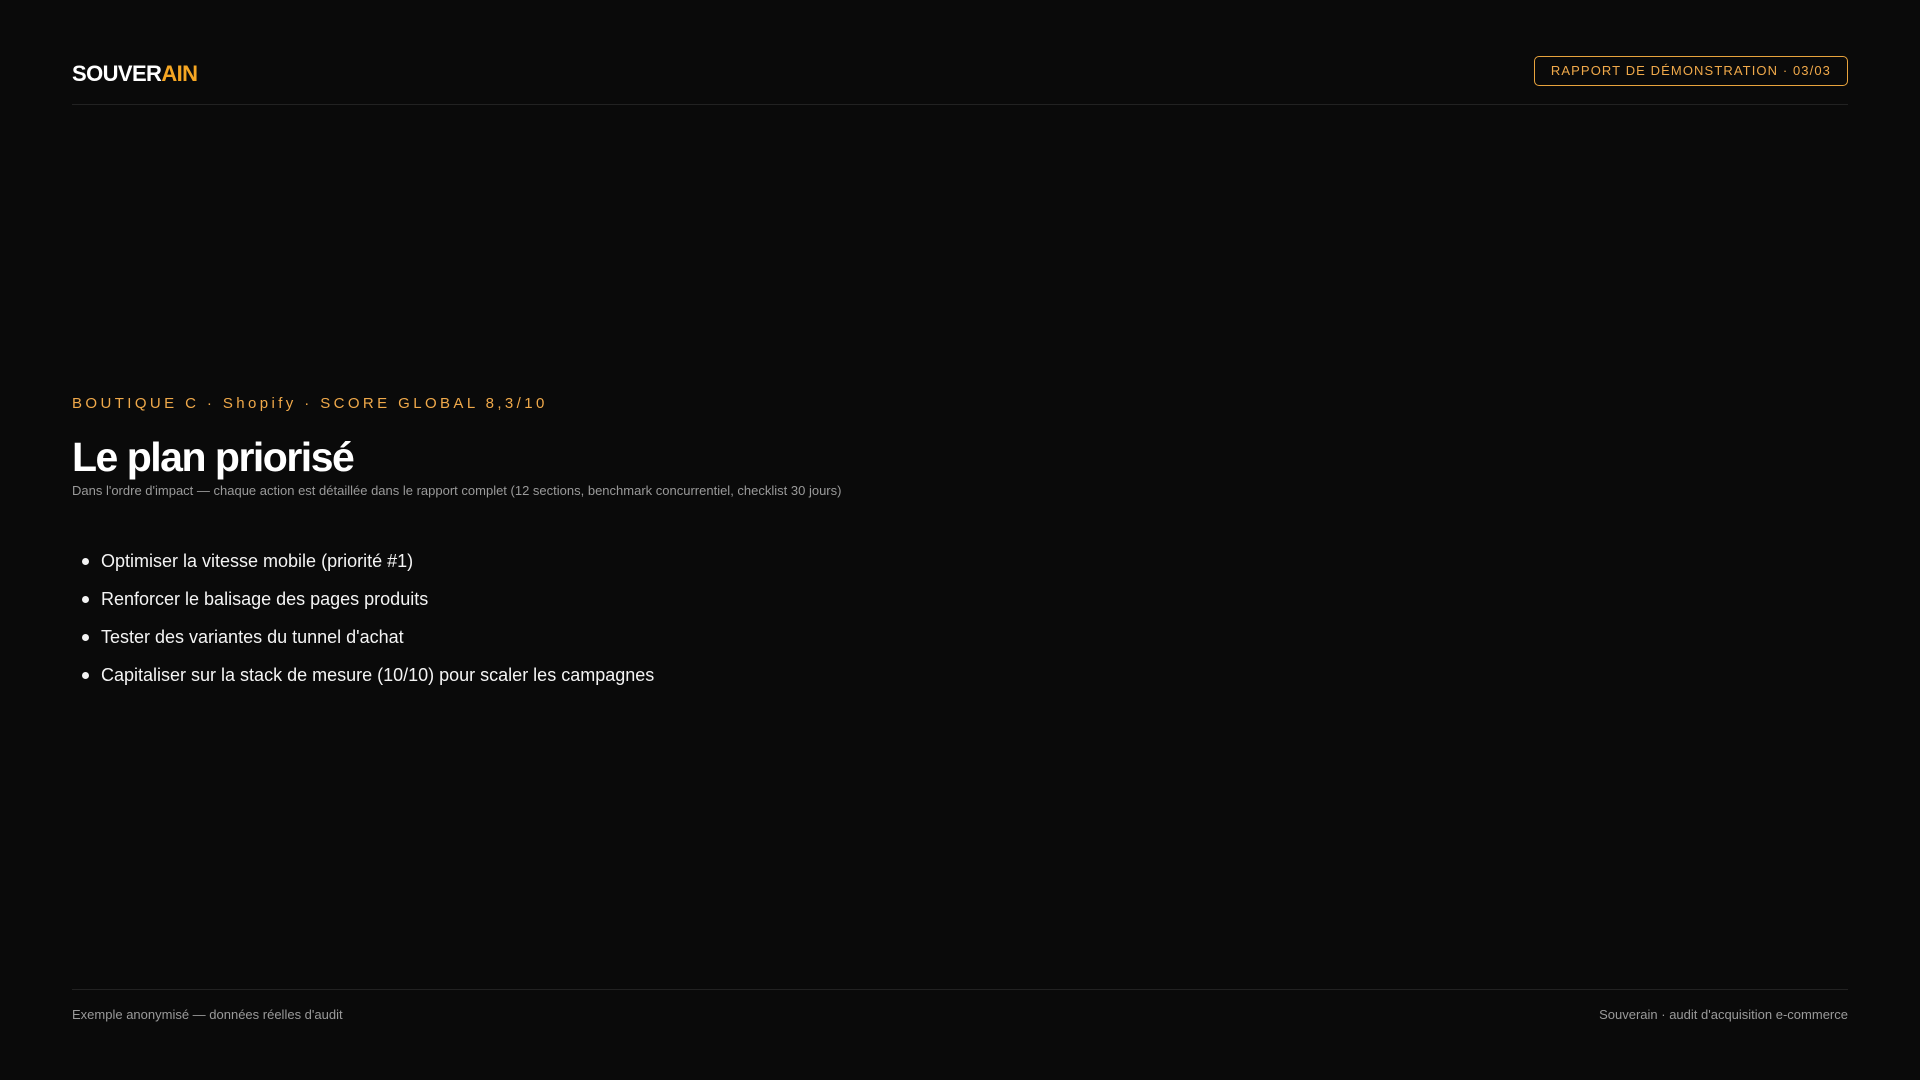 The height and width of the screenshot is (1080, 1920). I want to click on report-badge: RAPPORT DE DÉMONSTRATION · 03/03, so click(1690, 71).